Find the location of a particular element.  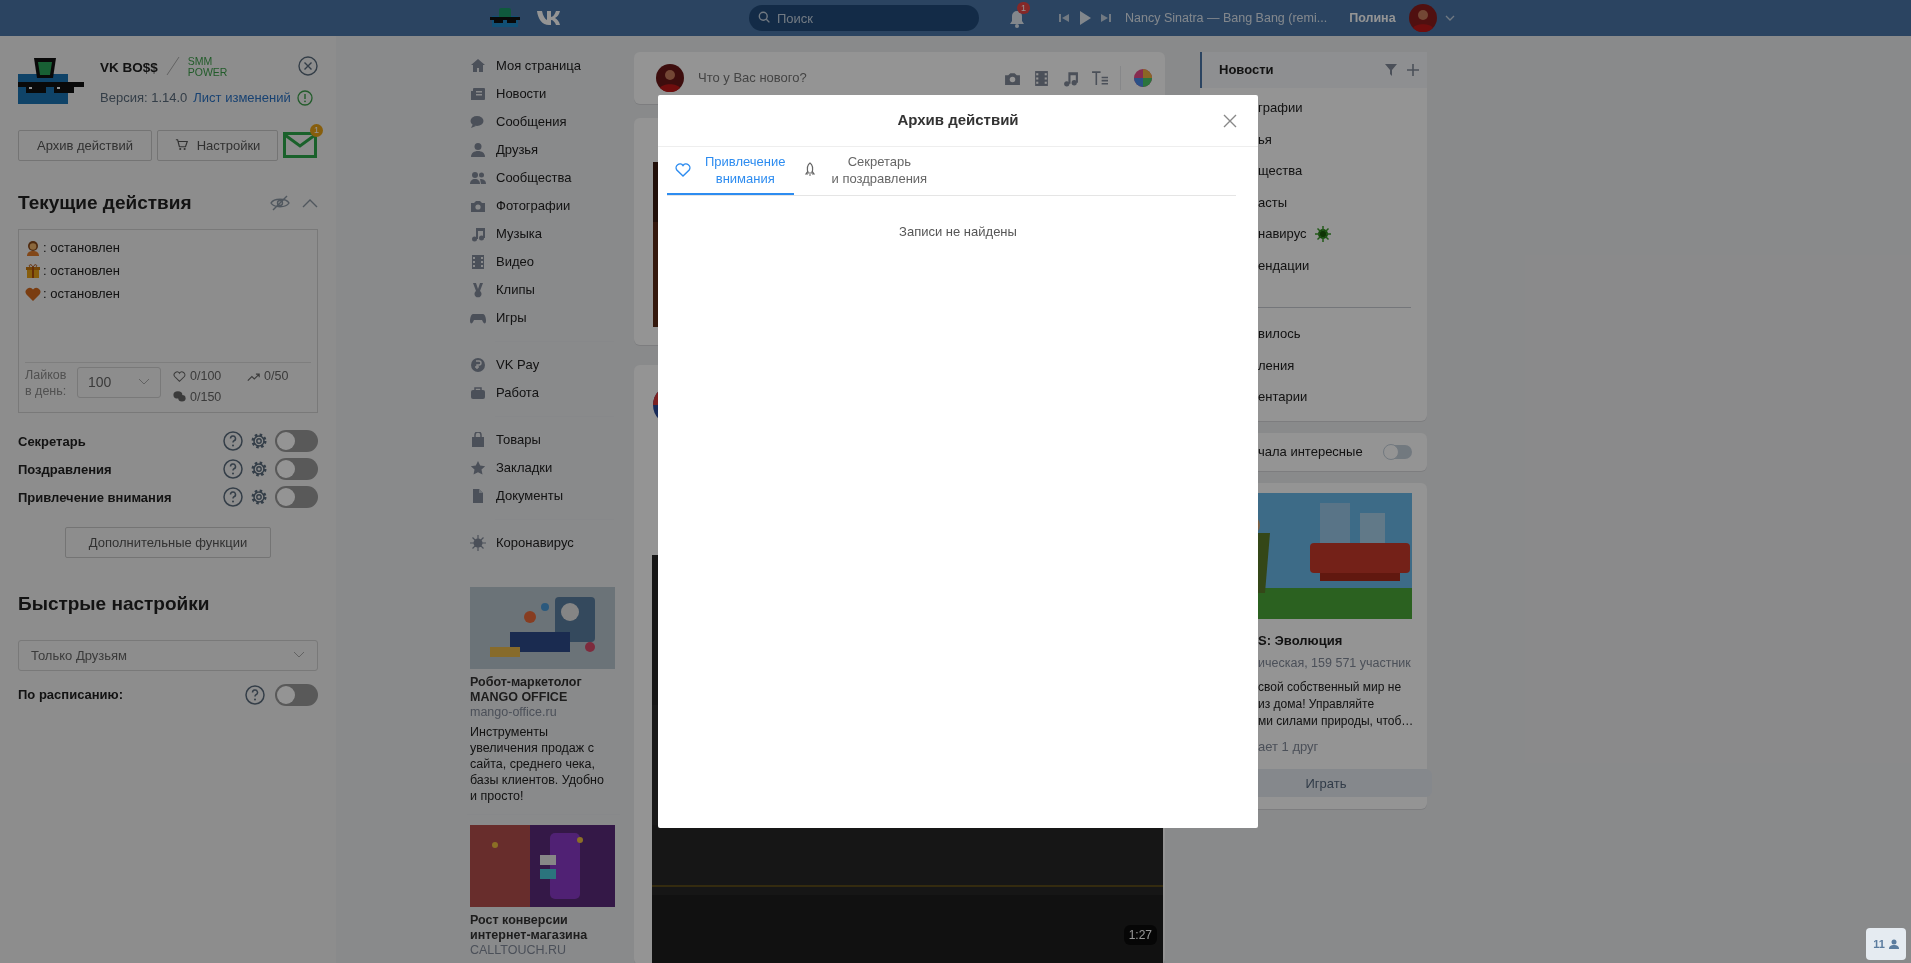

news-menu-item: навирус is located at coordinates (1313, 234).